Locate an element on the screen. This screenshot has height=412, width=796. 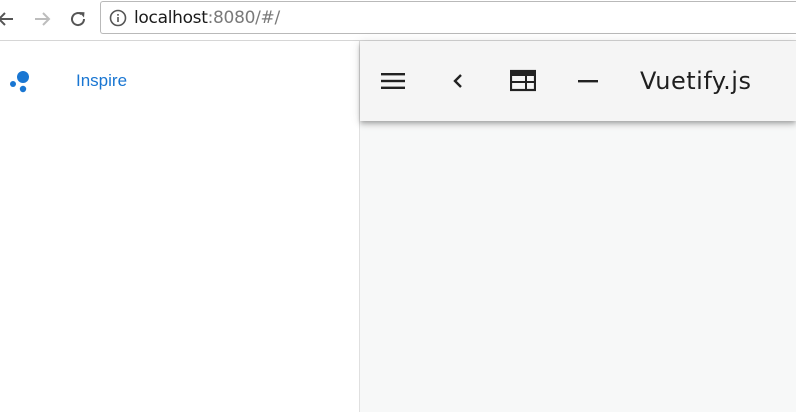
url-text: localhost:8080/#/ is located at coordinates (207, 18).